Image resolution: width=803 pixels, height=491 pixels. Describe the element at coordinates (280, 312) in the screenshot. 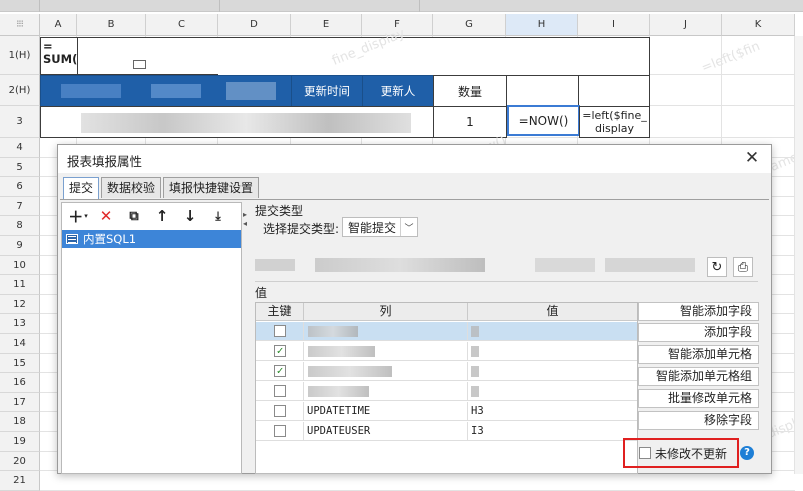

I see `col-header-key: 主键` at that location.